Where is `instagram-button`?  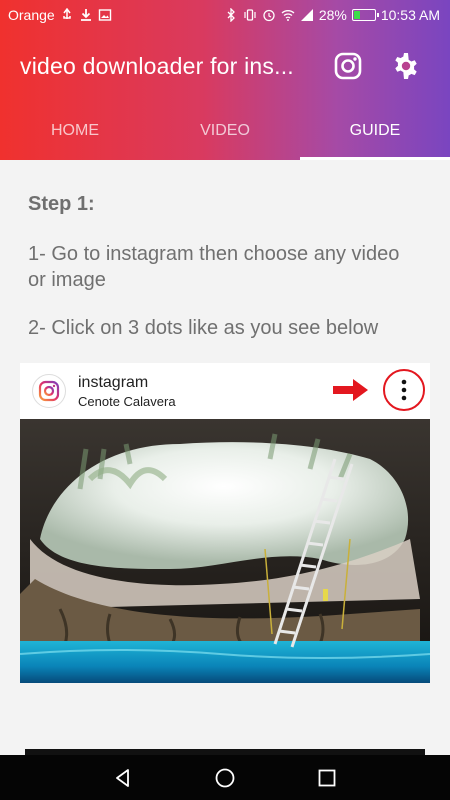
instagram-button is located at coordinates (348, 66).